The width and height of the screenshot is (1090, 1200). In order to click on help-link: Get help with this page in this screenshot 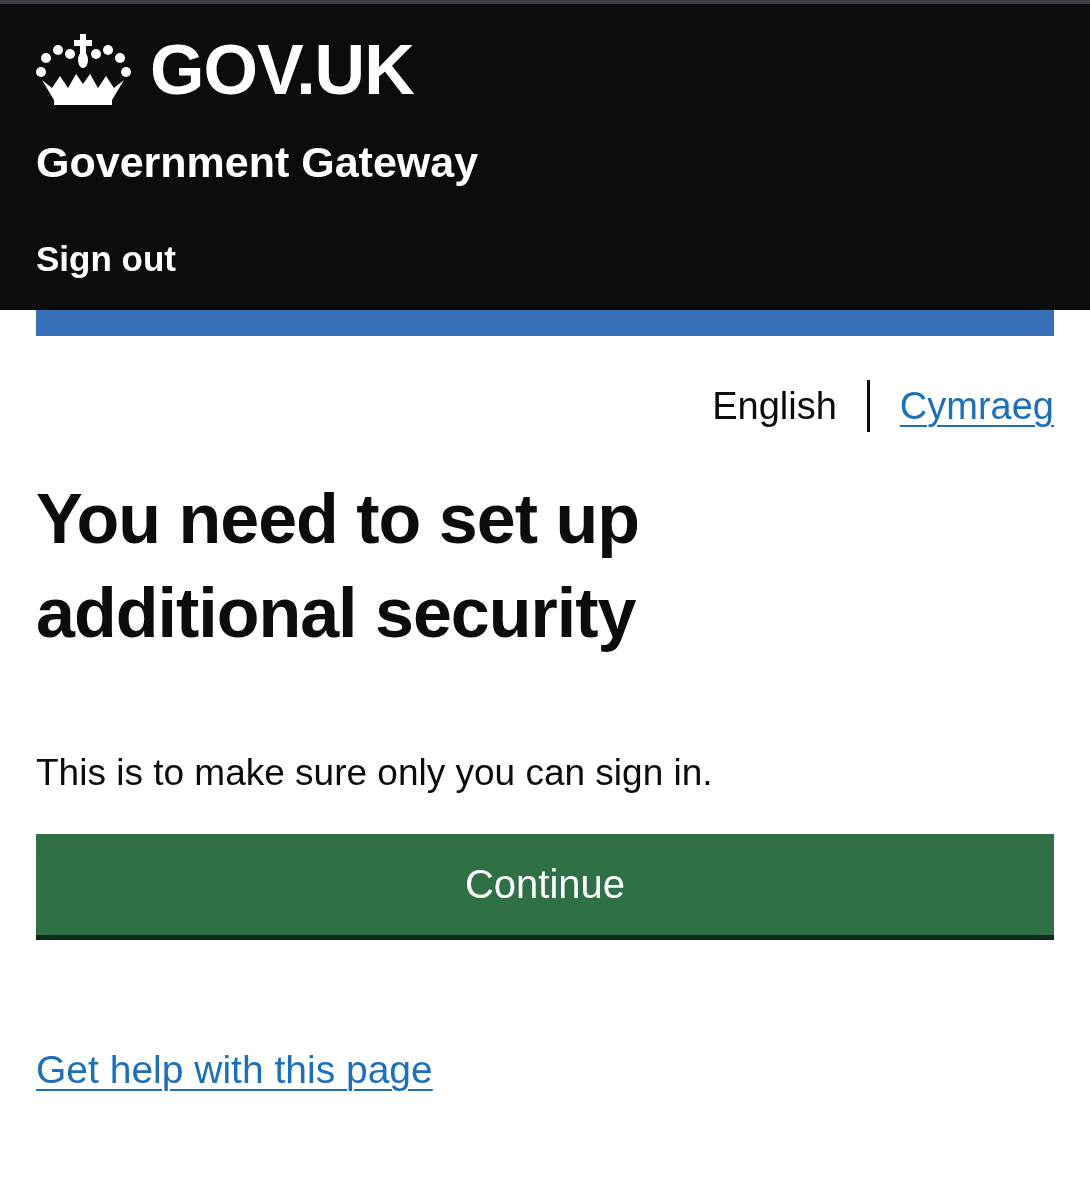, I will do `click(234, 1070)`.